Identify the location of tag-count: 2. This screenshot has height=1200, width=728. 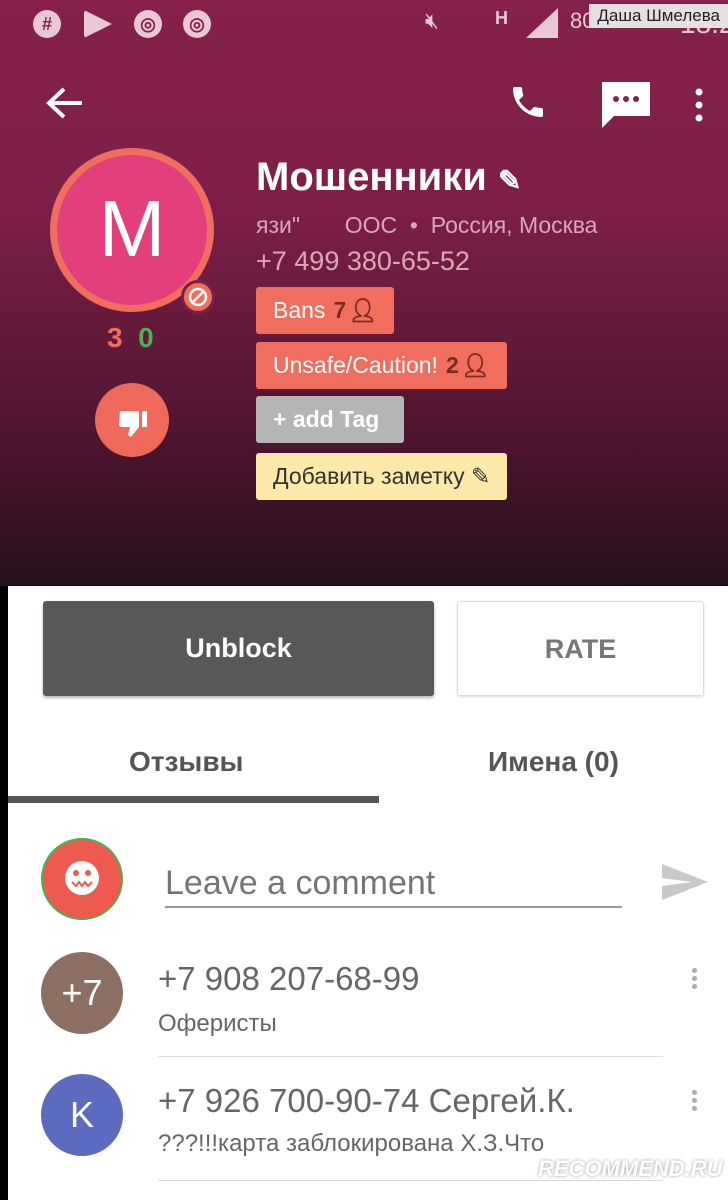
(452, 365).